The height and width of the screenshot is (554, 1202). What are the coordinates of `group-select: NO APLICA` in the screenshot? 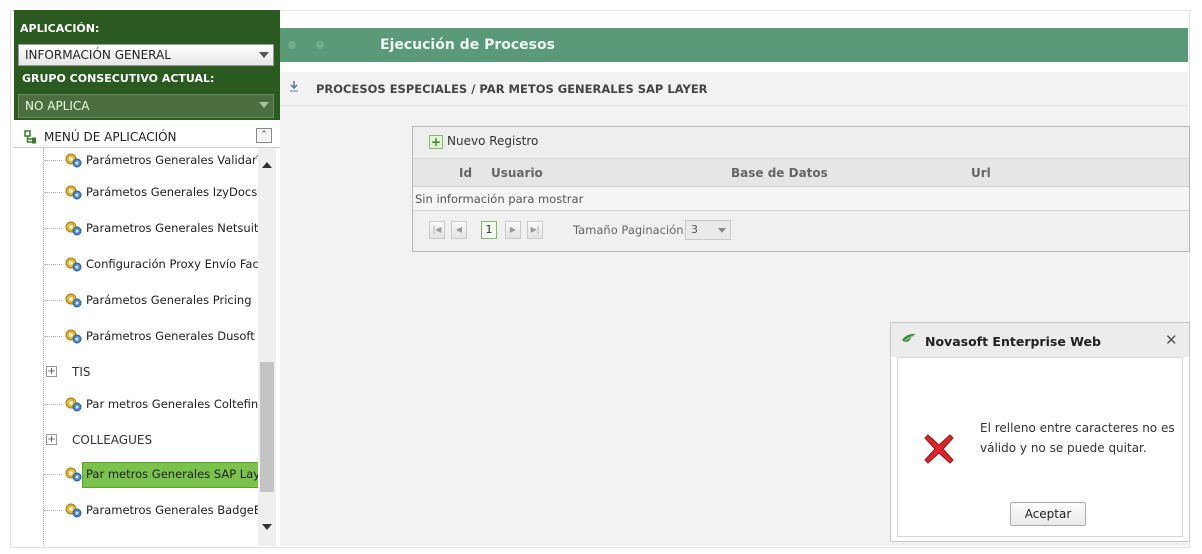 It's located at (146, 106).